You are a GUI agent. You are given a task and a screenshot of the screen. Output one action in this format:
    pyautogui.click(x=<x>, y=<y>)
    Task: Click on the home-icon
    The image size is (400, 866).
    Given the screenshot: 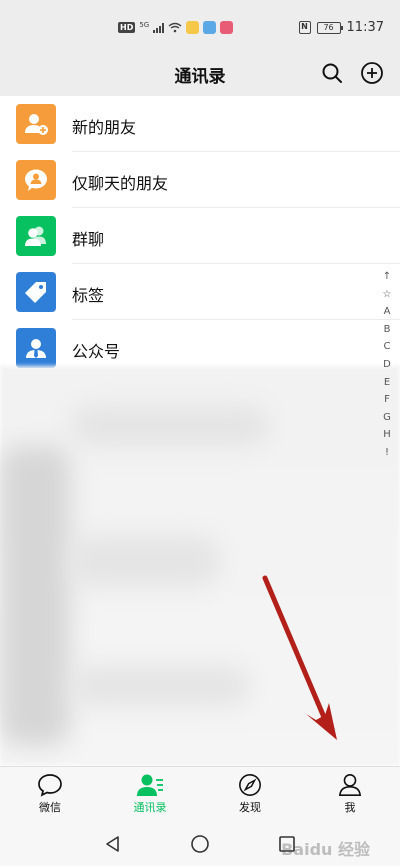 What is the action you would take?
    pyautogui.click(x=200, y=844)
    